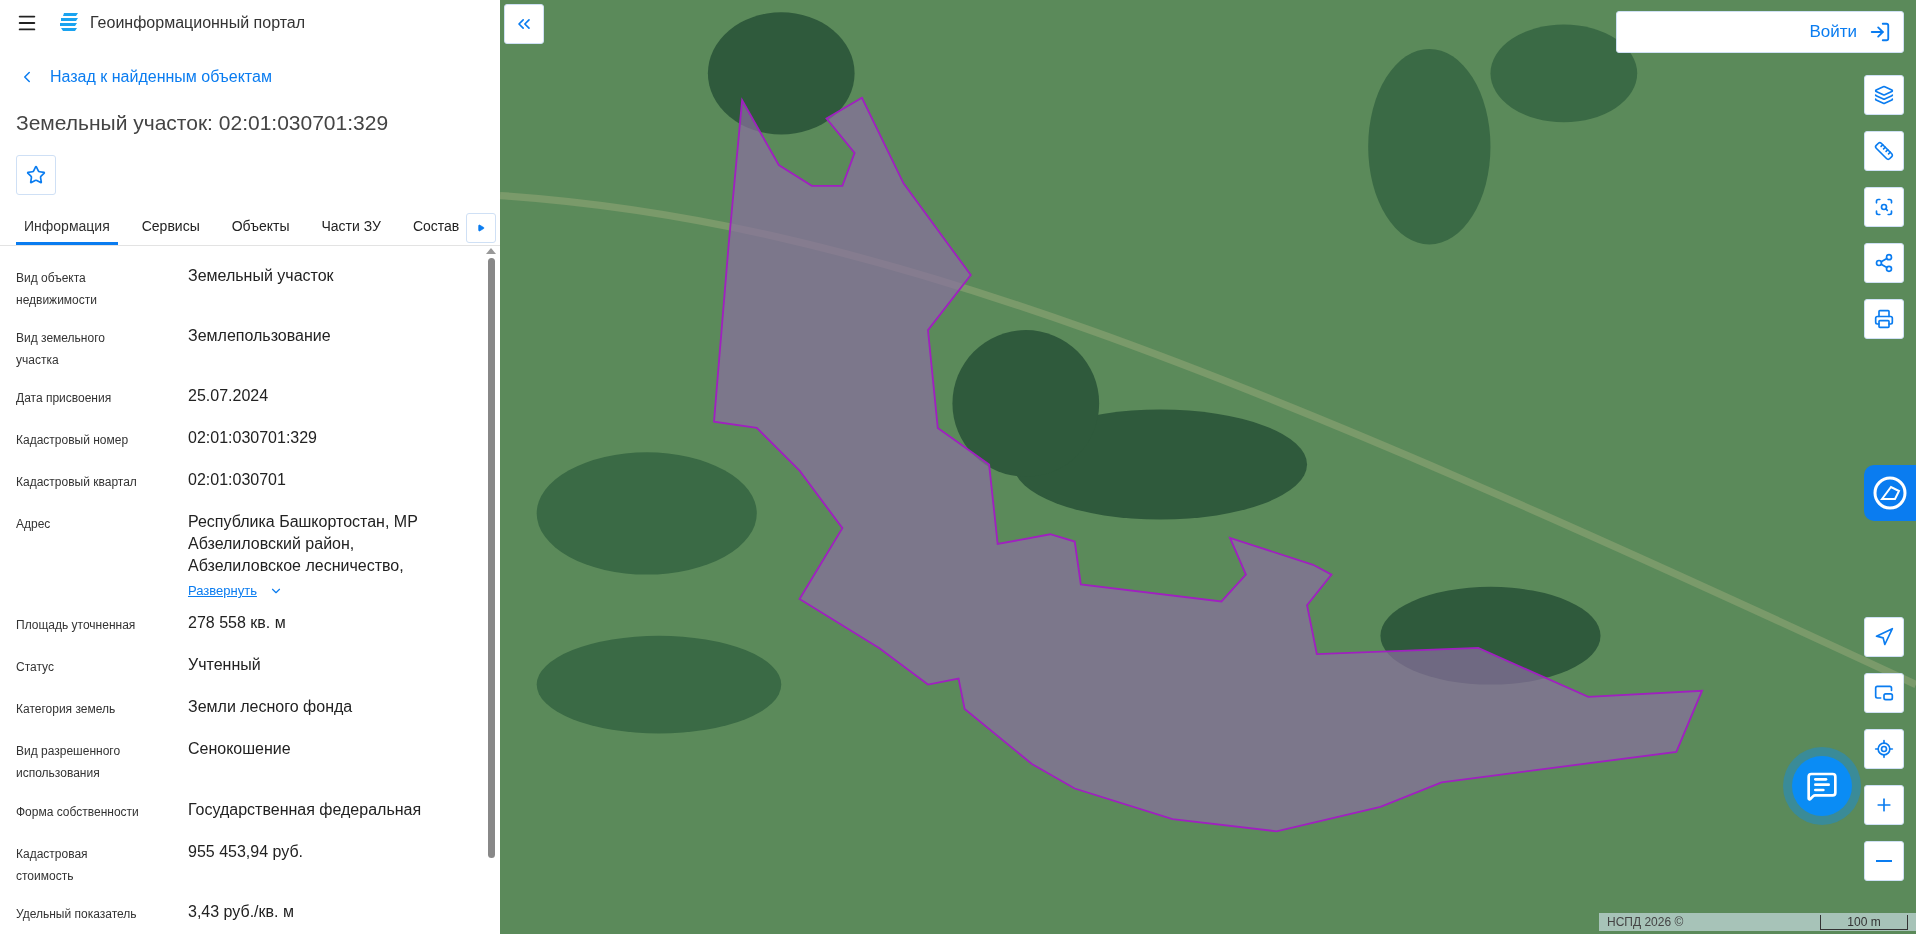 Image resolution: width=1916 pixels, height=934 pixels. I want to click on minimap-button, so click(1884, 693).